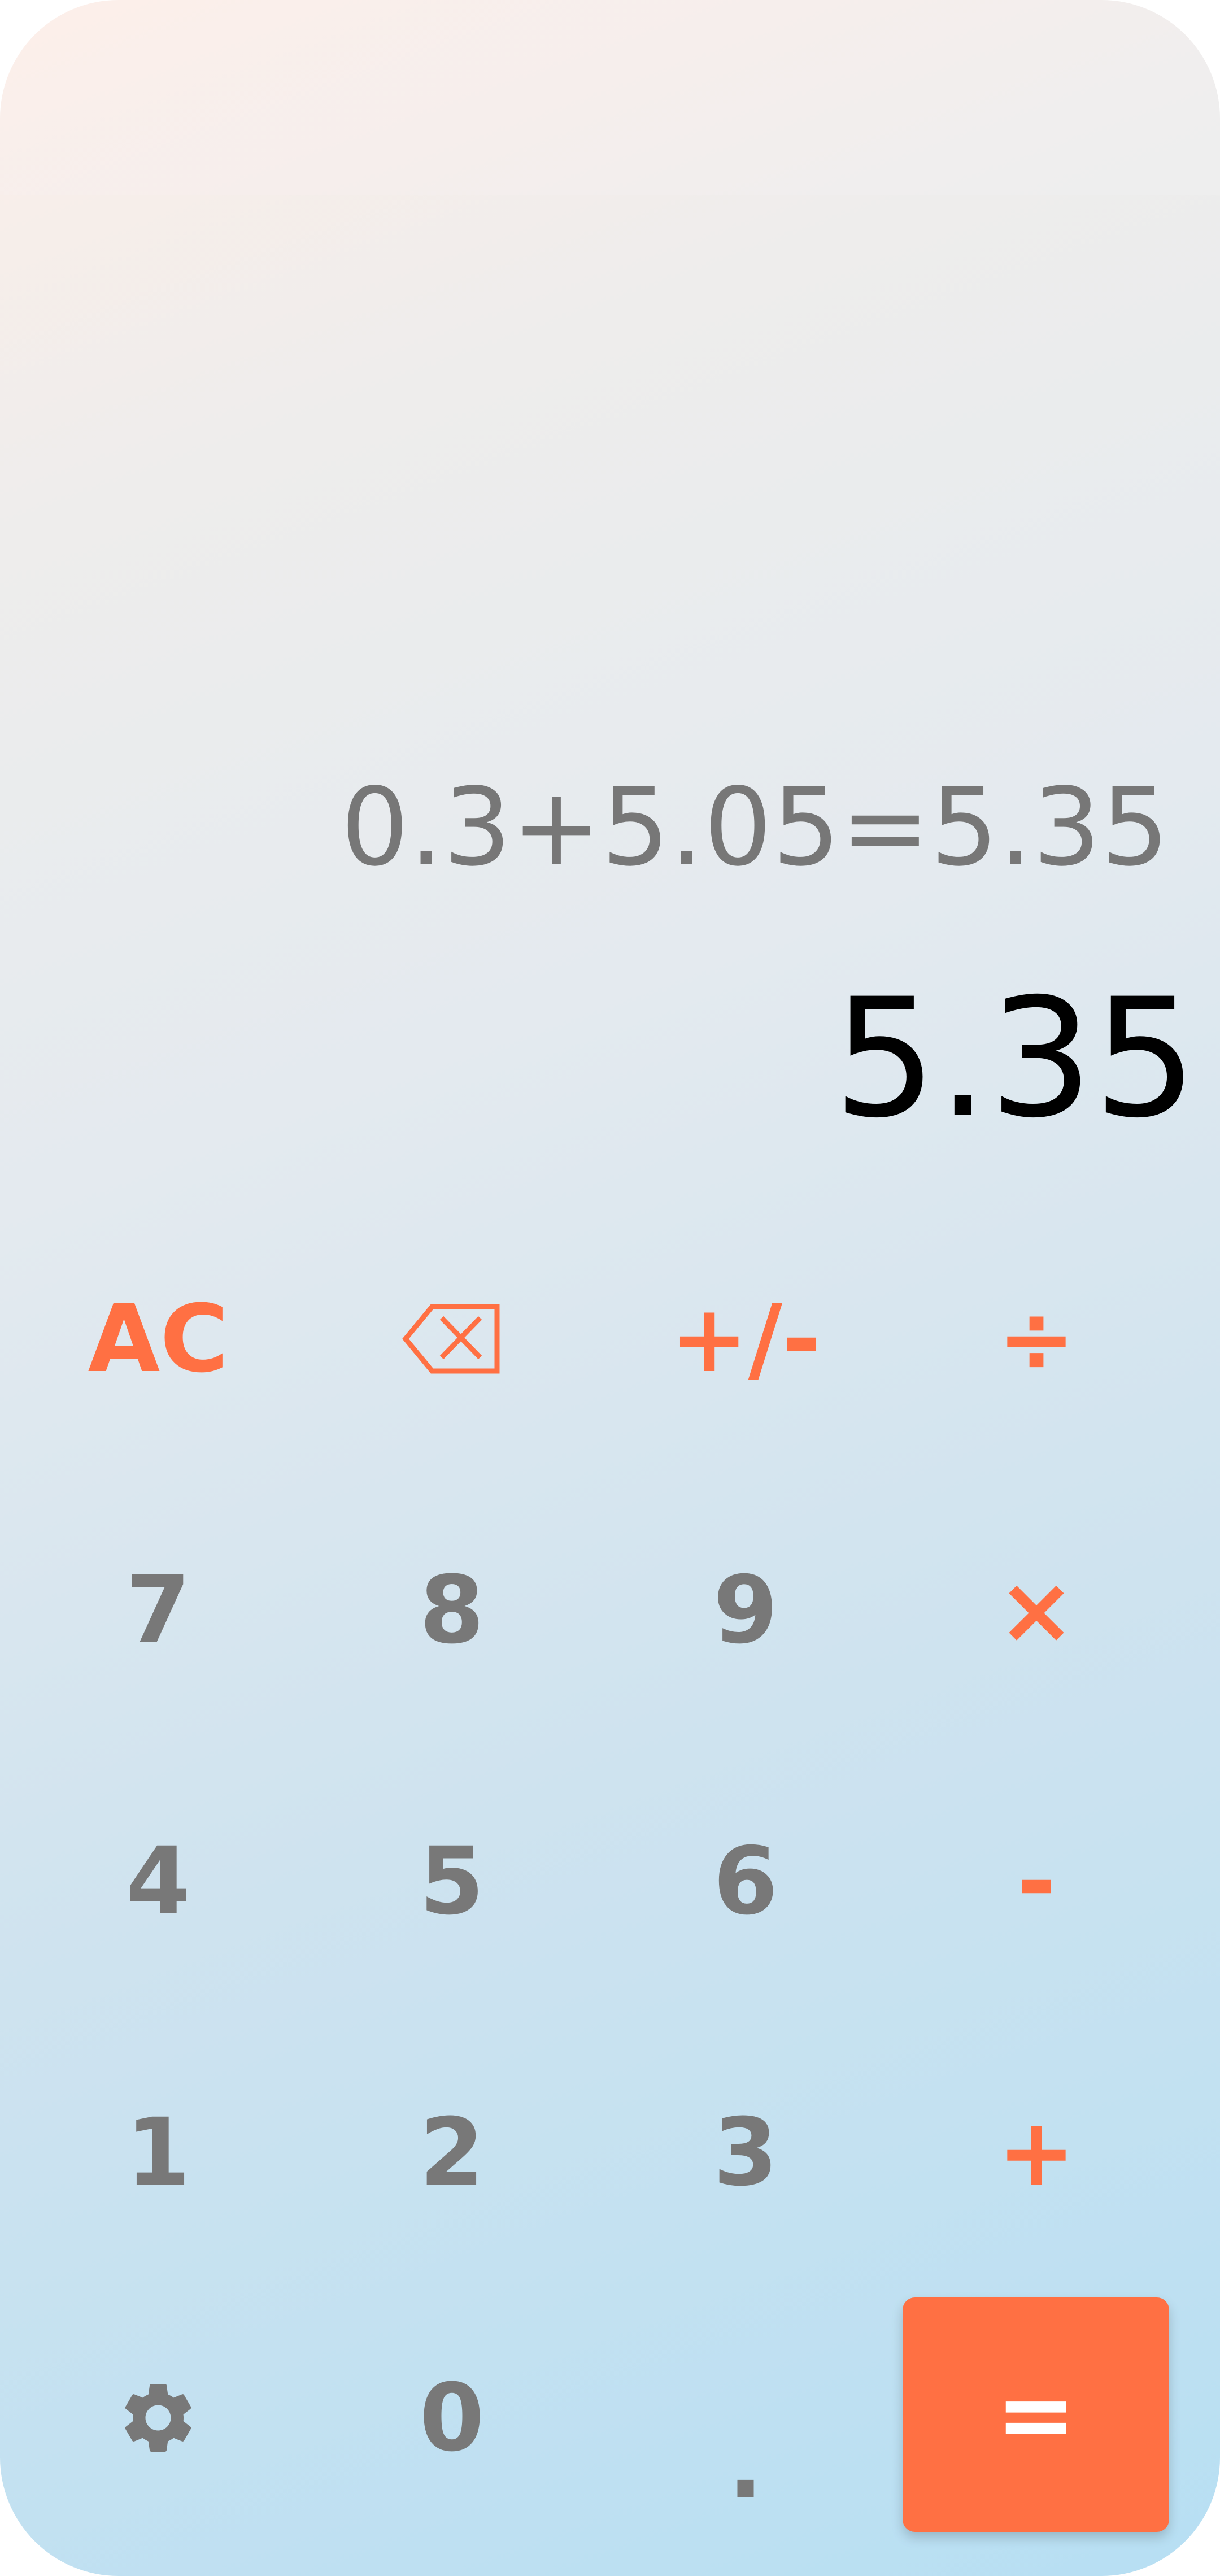 The height and width of the screenshot is (2576, 1220). What do you see at coordinates (1036, 1610) in the screenshot?
I see `multiply-button: ×` at bounding box center [1036, 1610].